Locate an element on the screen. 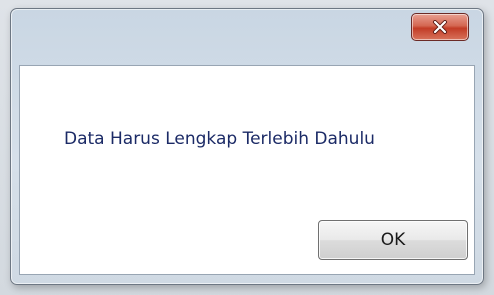 The height and width of the screenshot is (295, 494). dialog-message: Data Harus Lengkap Terlebih Dahulu is located at coordinates (219, 139).